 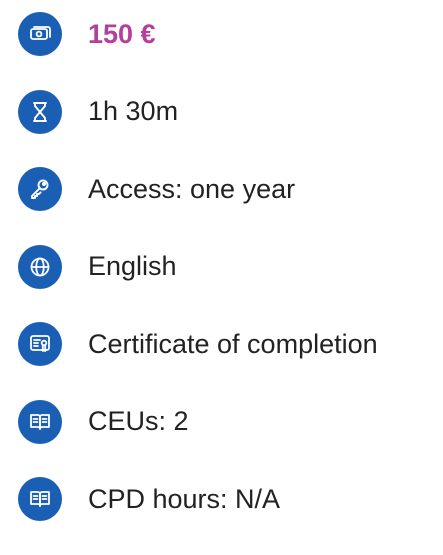 What do you see at coordinates (184, 498) in the screenshot?
I see `cpd-hours-label: CPD hours: N/A` at bounding box center [184, 498].